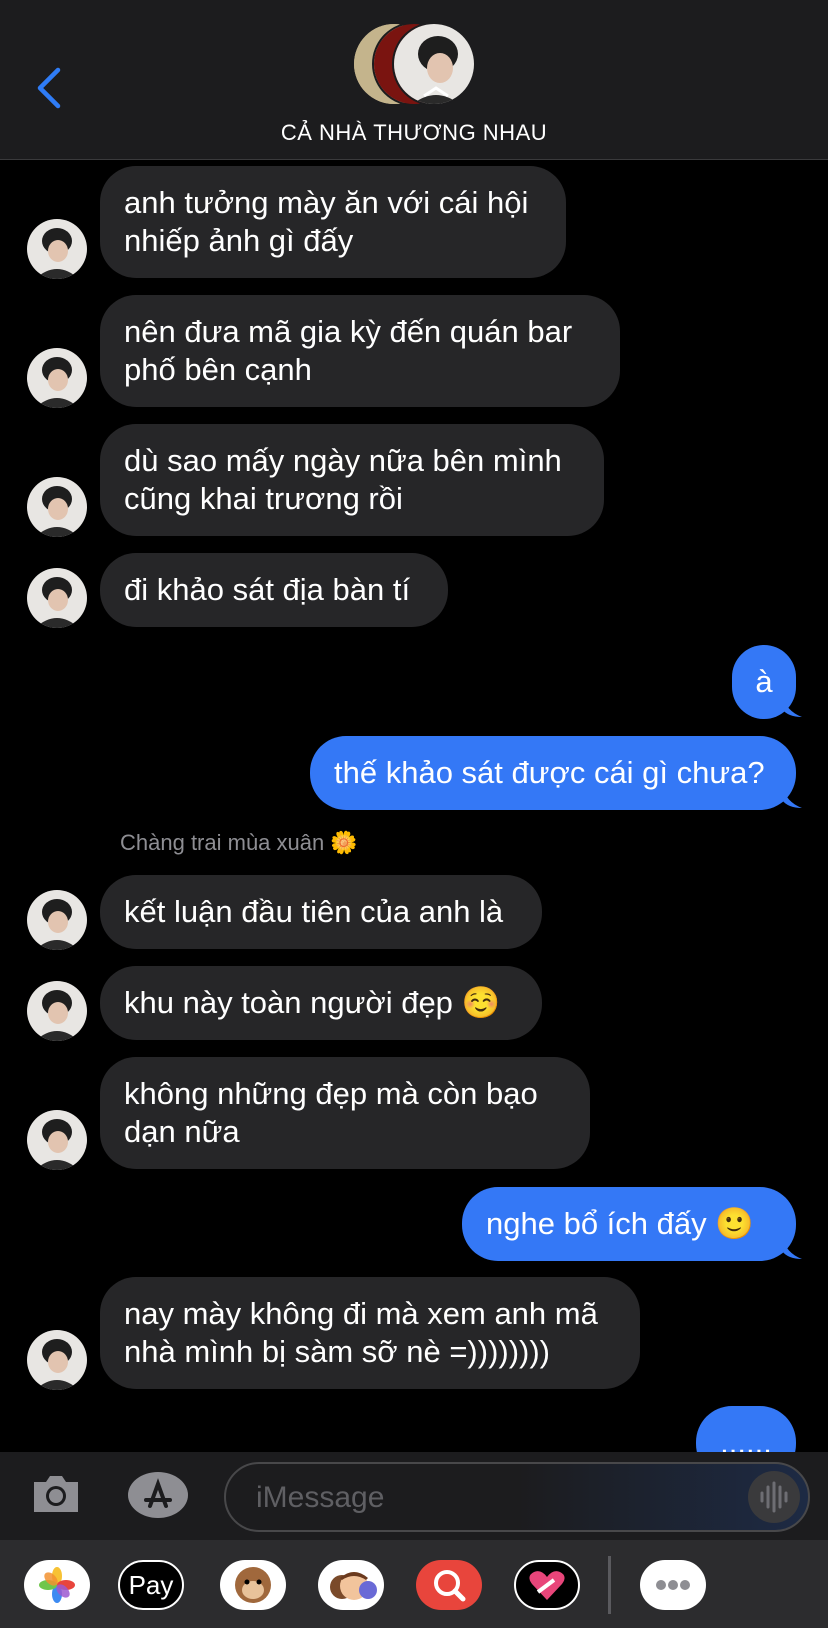 The width and height of the screenshot is (828, 1628). What do you see at coordinates (414, 1584) in the screenshot?
I see `app-drawer: Pay` at bounding box center [414, 1584].